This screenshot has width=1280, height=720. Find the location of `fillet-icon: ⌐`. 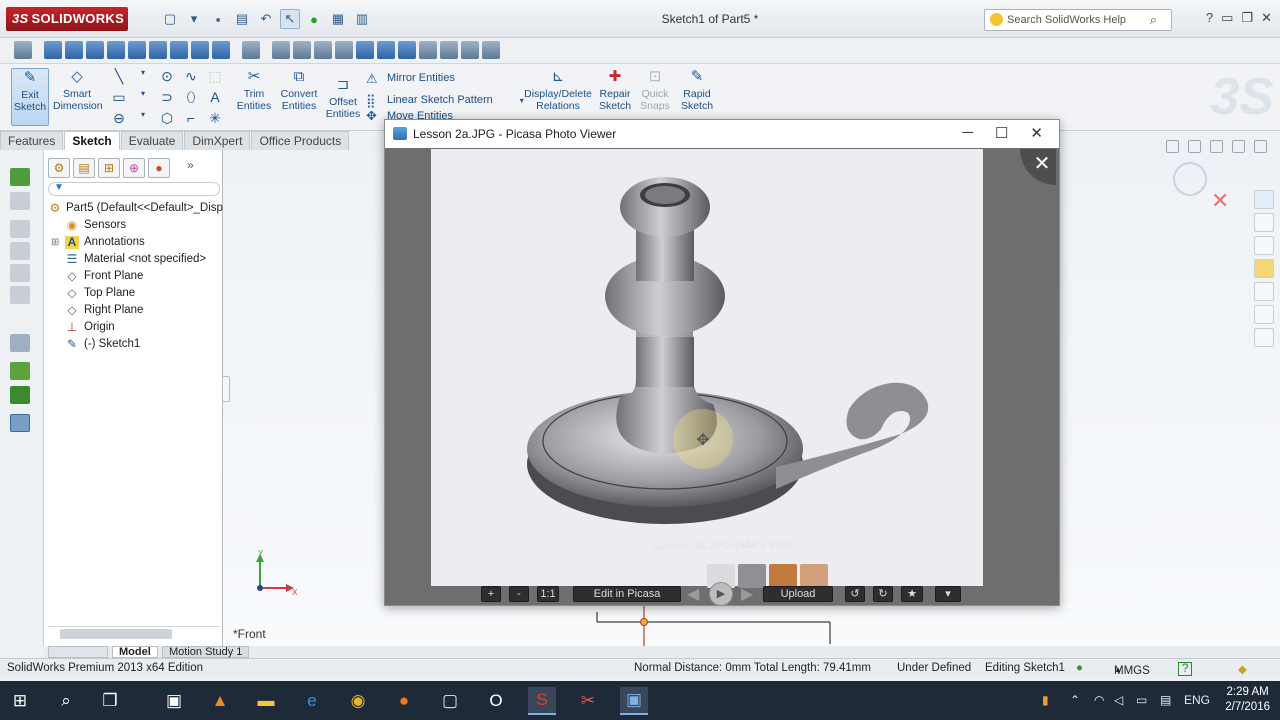

fillet-icon: ⌐ is located at coordinates (191, 120).